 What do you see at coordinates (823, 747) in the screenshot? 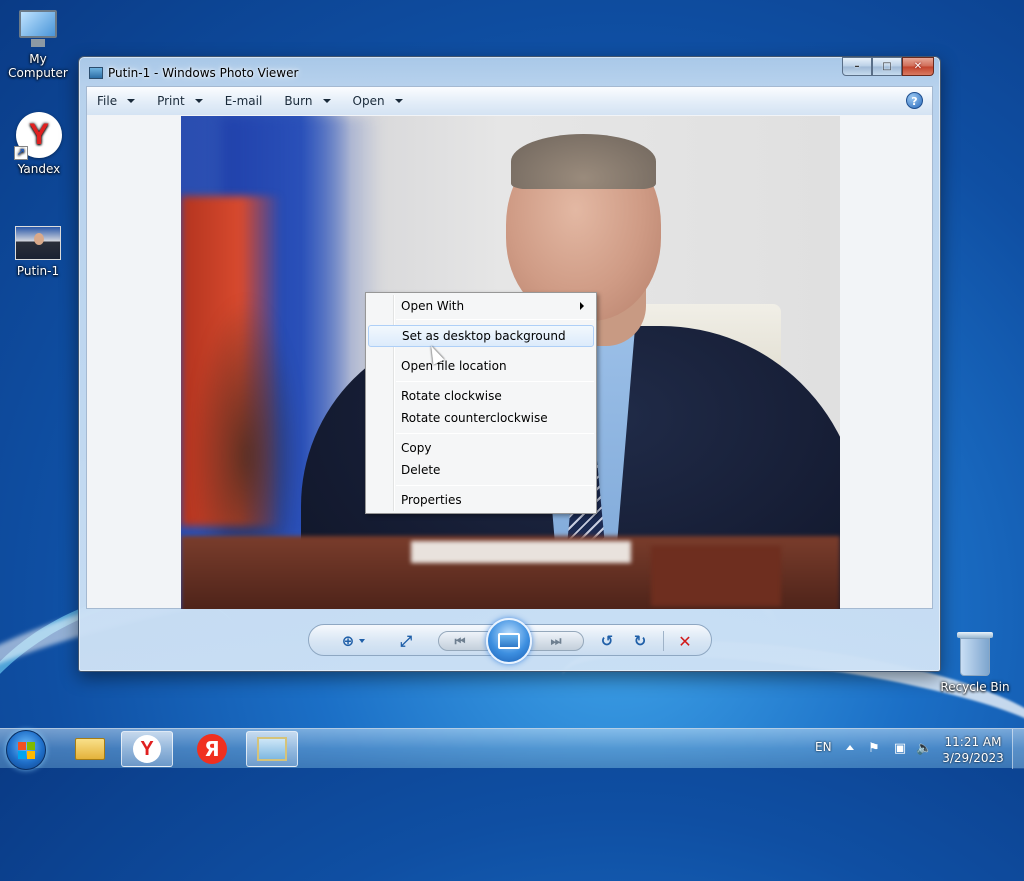
I see `language-indicator: EN` at bounding box center [823, 747].